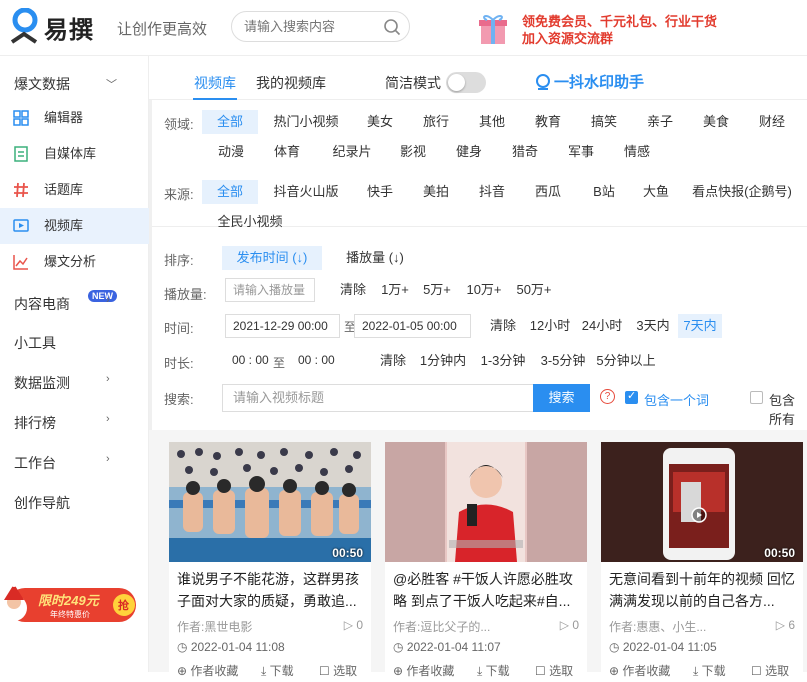 Image resolution: width=807 pixels, height=682 pixels. What do you see at coordinates (563, 361) in the screenshot?
I see `duration-option: 3-5分钟` at bounding box center [563, 361].